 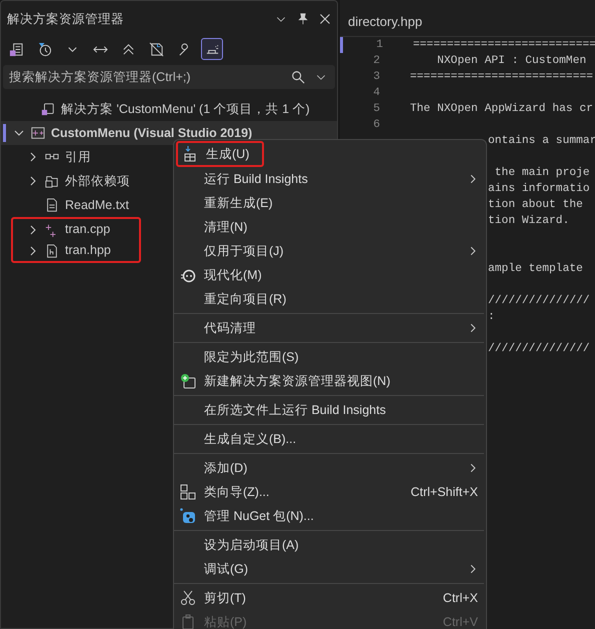 I want to click on close-icon, so click(x=325, y=19).